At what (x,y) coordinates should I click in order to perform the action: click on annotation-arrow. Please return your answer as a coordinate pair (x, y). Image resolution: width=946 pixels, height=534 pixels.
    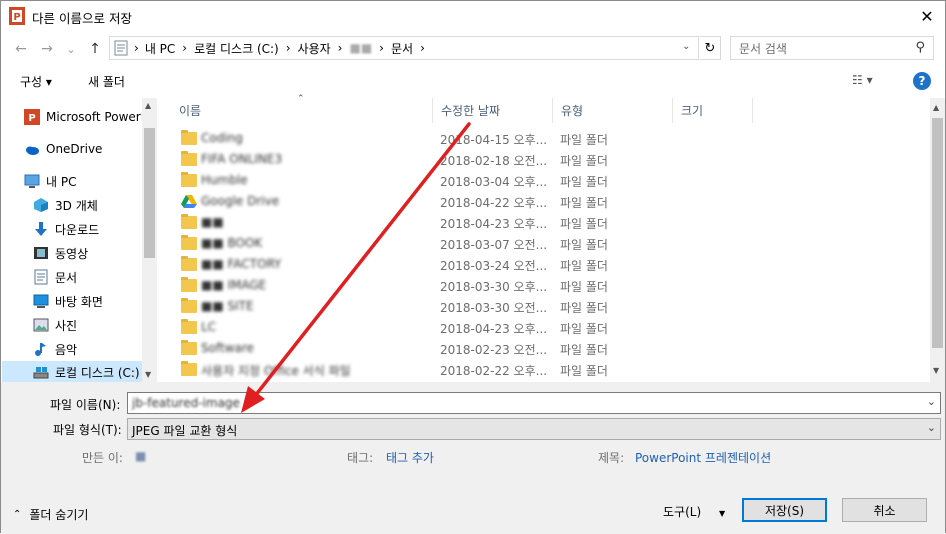
    Looking at the image, I should click on (356, 267).